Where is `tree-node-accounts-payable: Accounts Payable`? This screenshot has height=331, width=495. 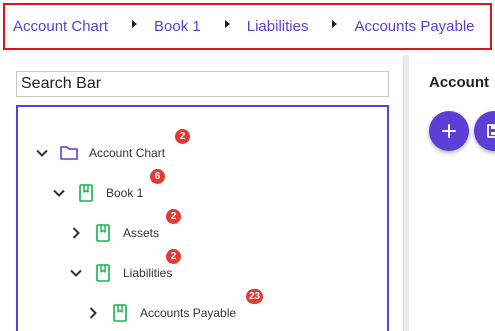 tree-node-accounts-payable: Accounts Payable is located at coordinates (161, 313).